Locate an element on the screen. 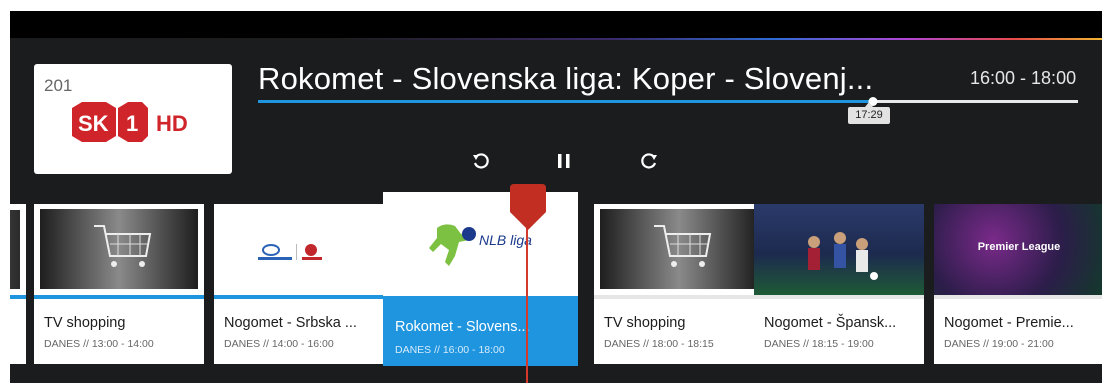 This screenshot has width=1102, height=383. epg-card: TV shopping DANES // 18:00 - 18:15 is located at coordinates (679, 284).